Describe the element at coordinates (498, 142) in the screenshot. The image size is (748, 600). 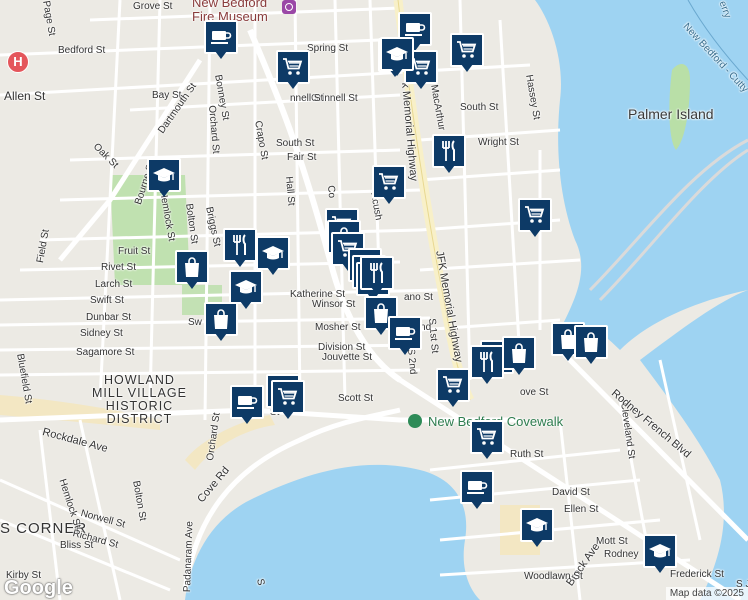
I see `street-label: Wright St` at that location.